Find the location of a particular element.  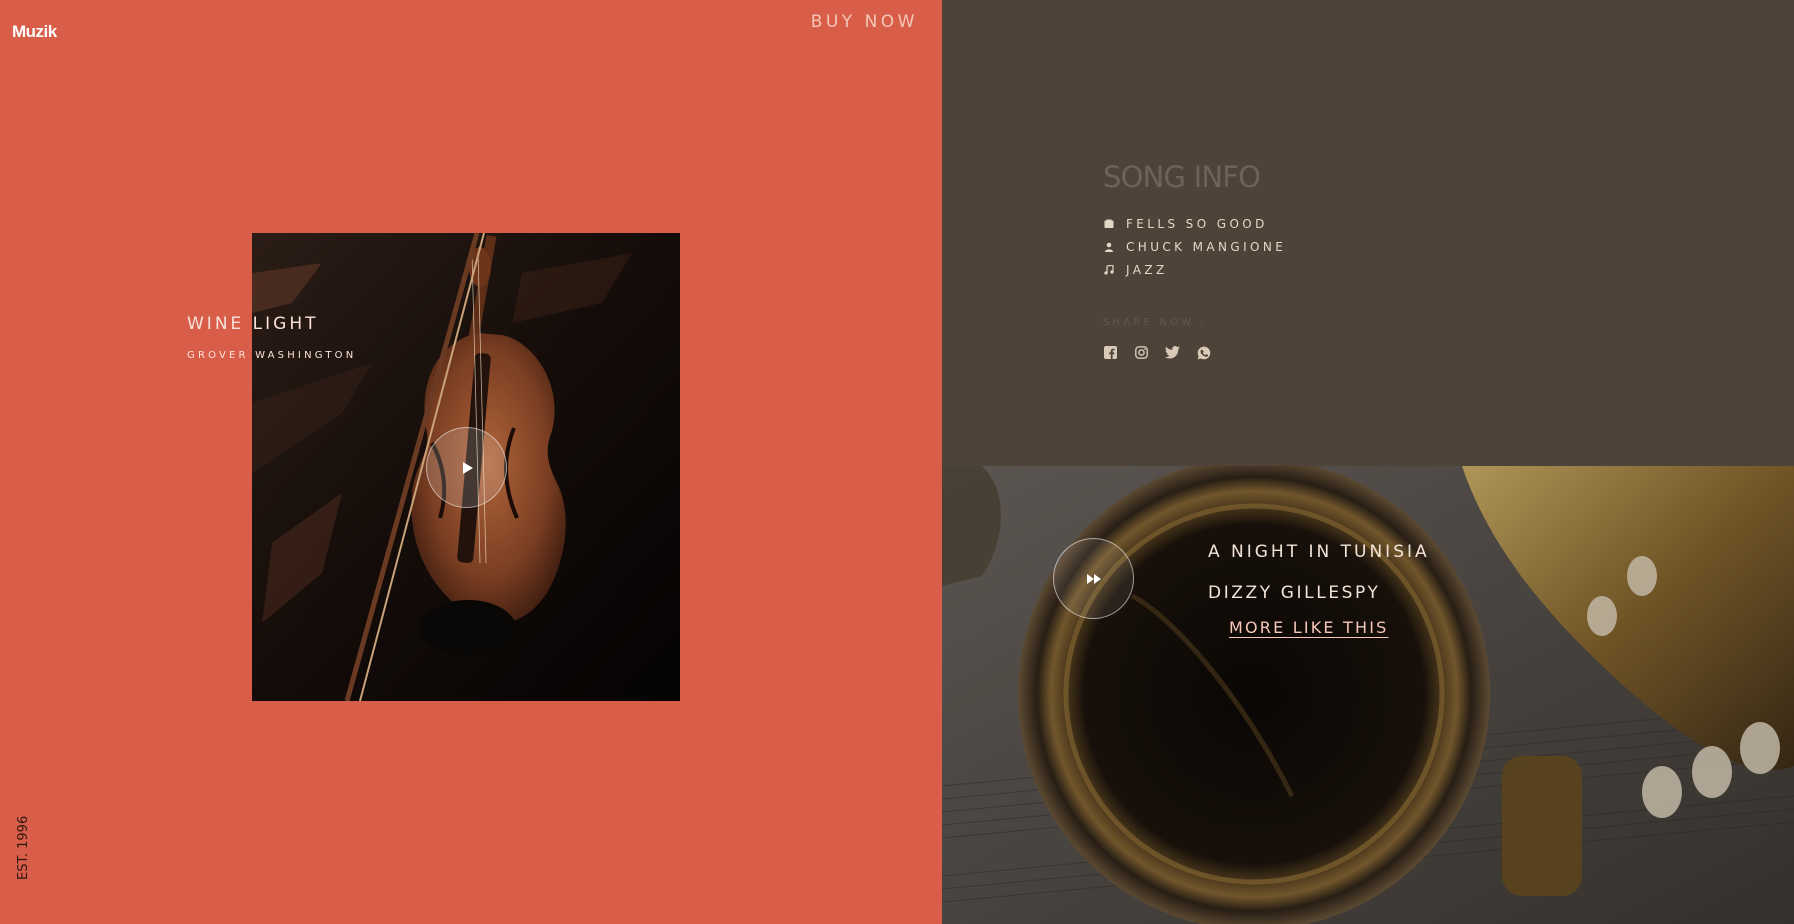

album-icon is located at coordinates (1108, 224).